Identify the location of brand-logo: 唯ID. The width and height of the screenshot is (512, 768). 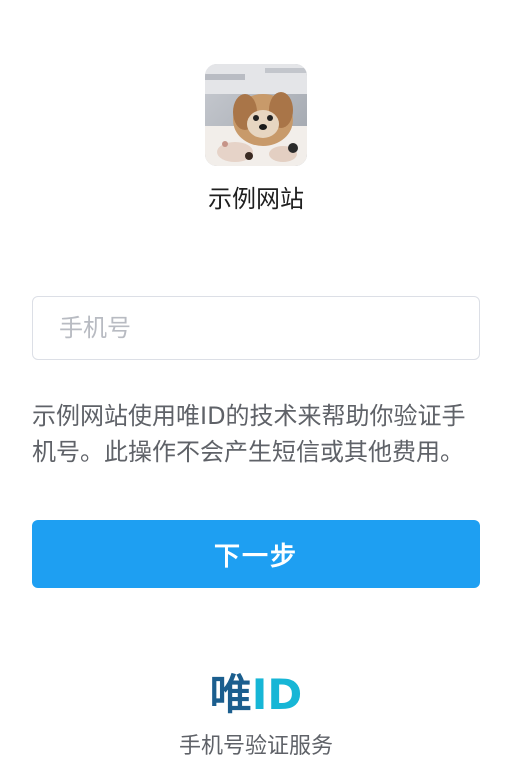
(256, 695).